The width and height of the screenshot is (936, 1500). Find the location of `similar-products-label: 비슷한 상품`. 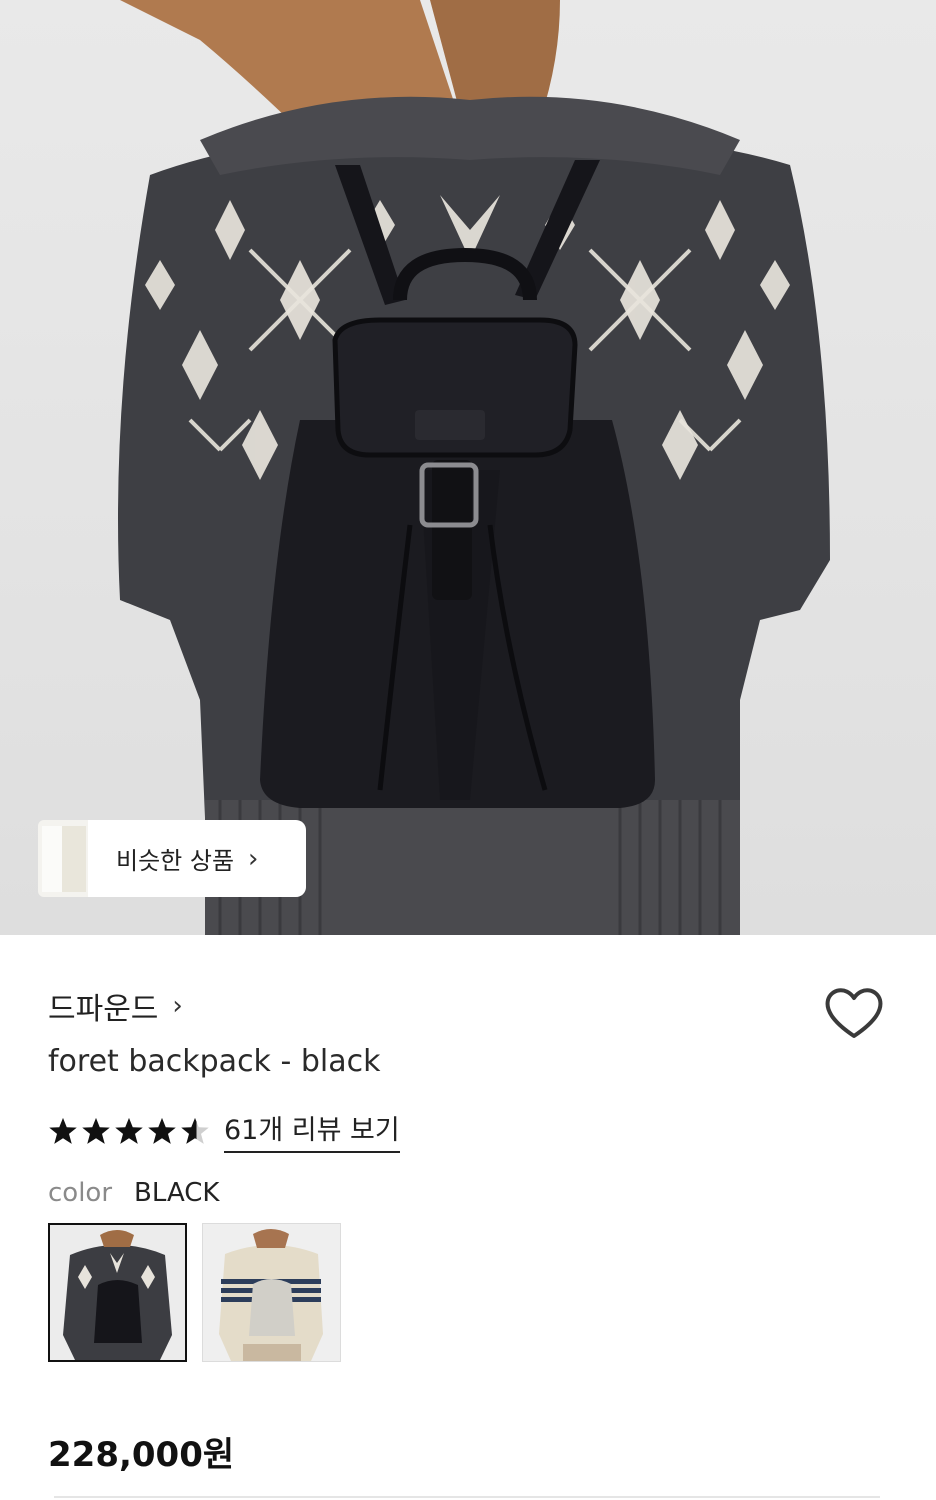

similar-products-label: 비슷한 상품 is located at coordinates (175, 861).